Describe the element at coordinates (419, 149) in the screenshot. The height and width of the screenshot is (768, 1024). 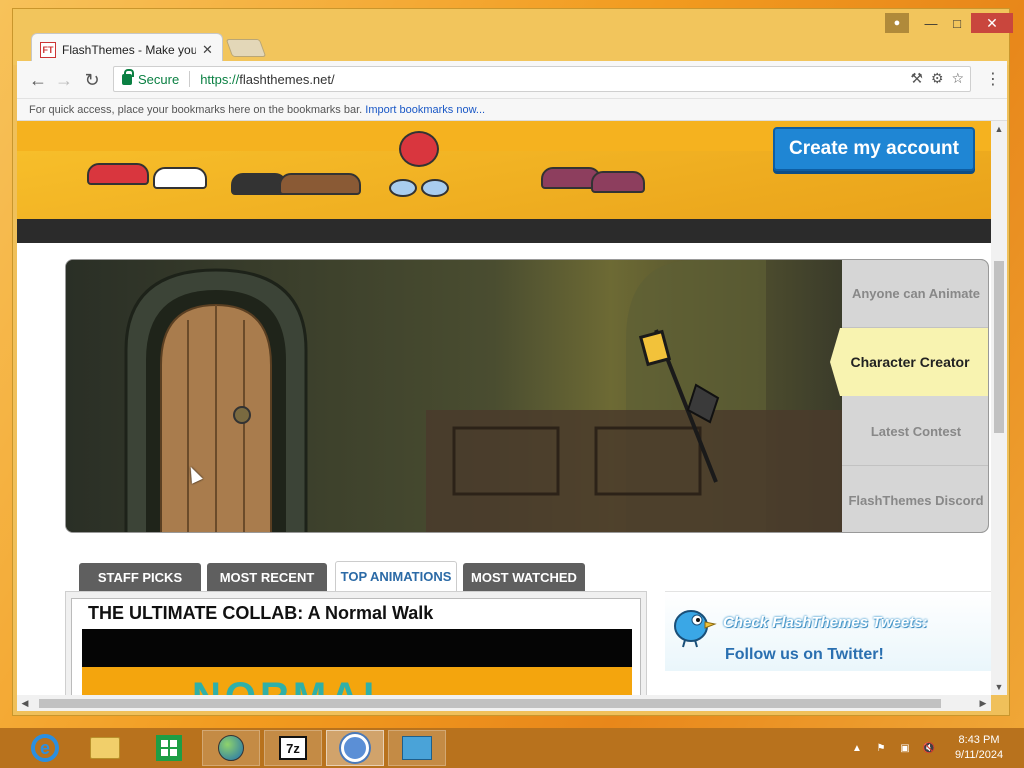
I see `character-body` at that location.